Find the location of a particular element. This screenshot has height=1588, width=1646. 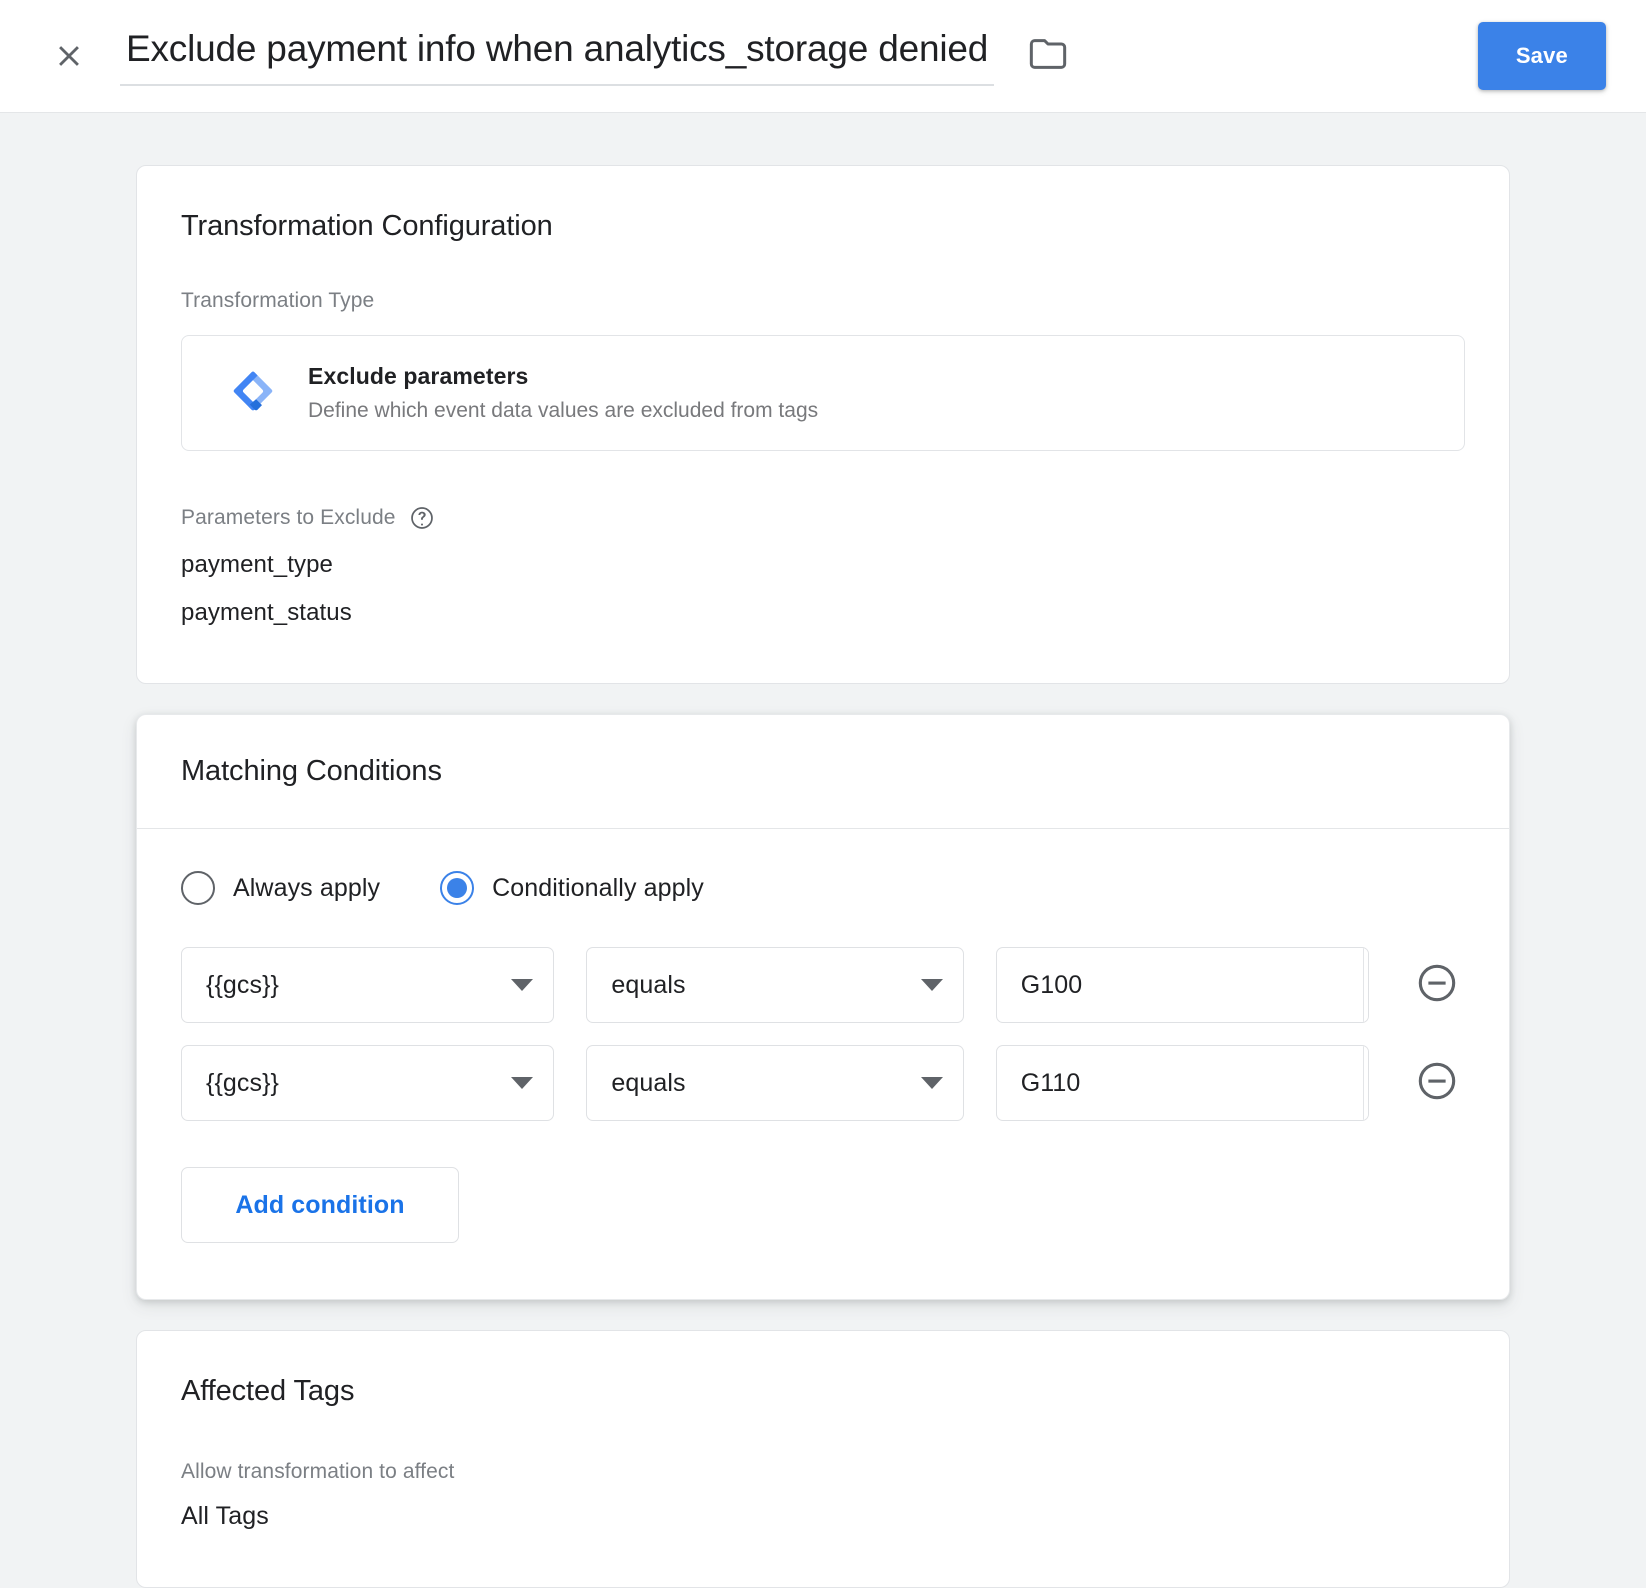

radio-always-apply: Always apply is located at coordinates (280, 888).